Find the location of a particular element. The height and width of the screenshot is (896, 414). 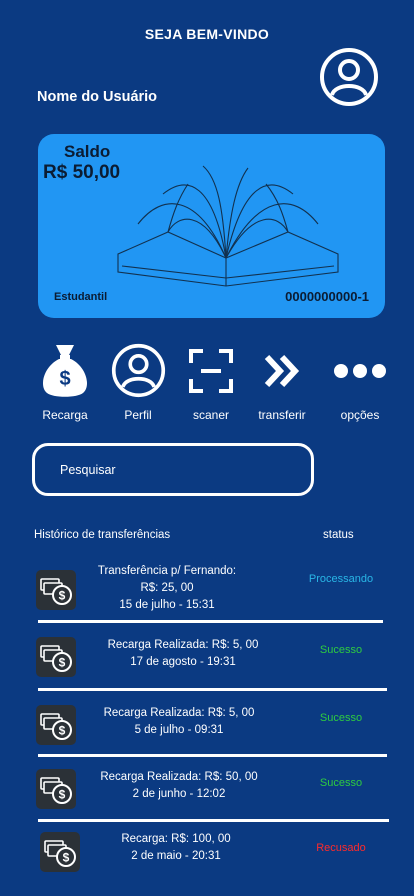

tx-date: 15 de julho - 15:31 is located at coordinates (167, 605).